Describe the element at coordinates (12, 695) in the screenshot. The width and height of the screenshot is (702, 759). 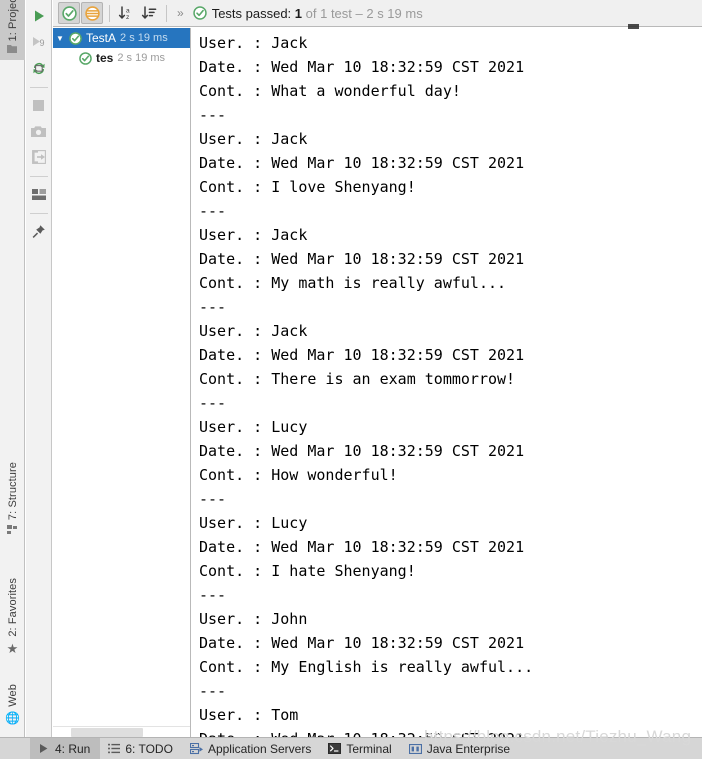
I see `sidebar-tab-web-label: Web` at that location.